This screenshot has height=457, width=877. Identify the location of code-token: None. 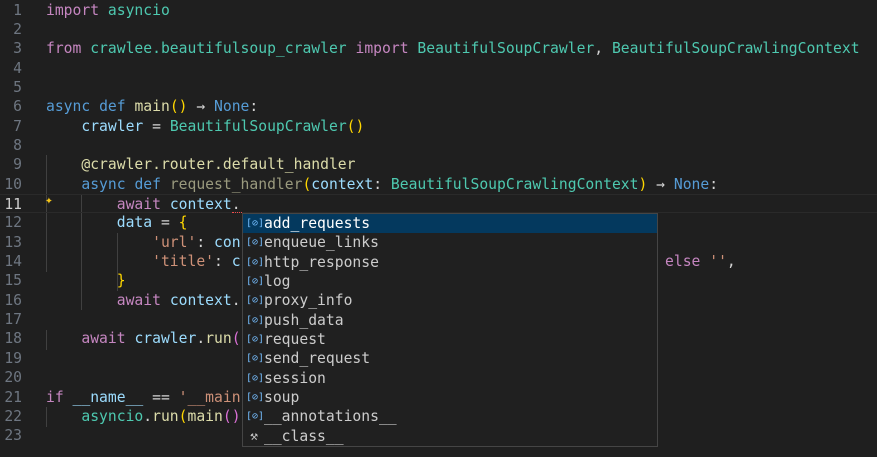
(232, 107).